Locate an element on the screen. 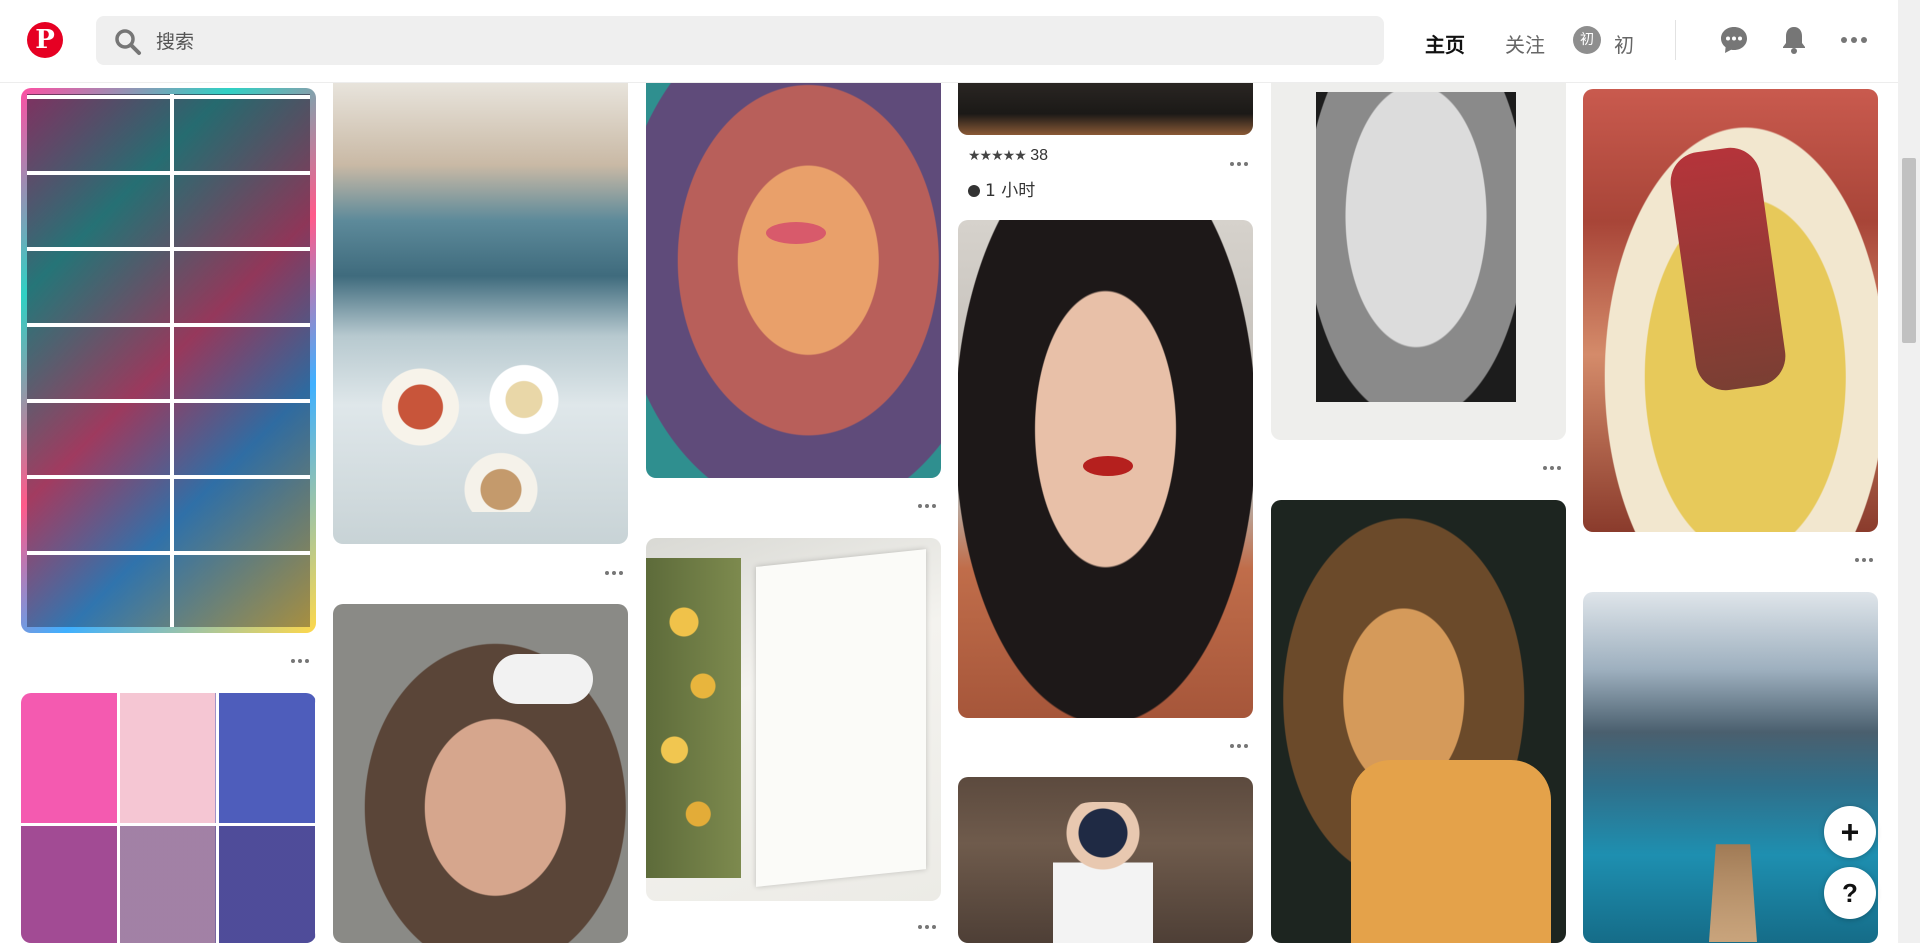 The height and width of the screenshot is (943, 1920). pin-abstract-face is located at coordinates (793, 280).